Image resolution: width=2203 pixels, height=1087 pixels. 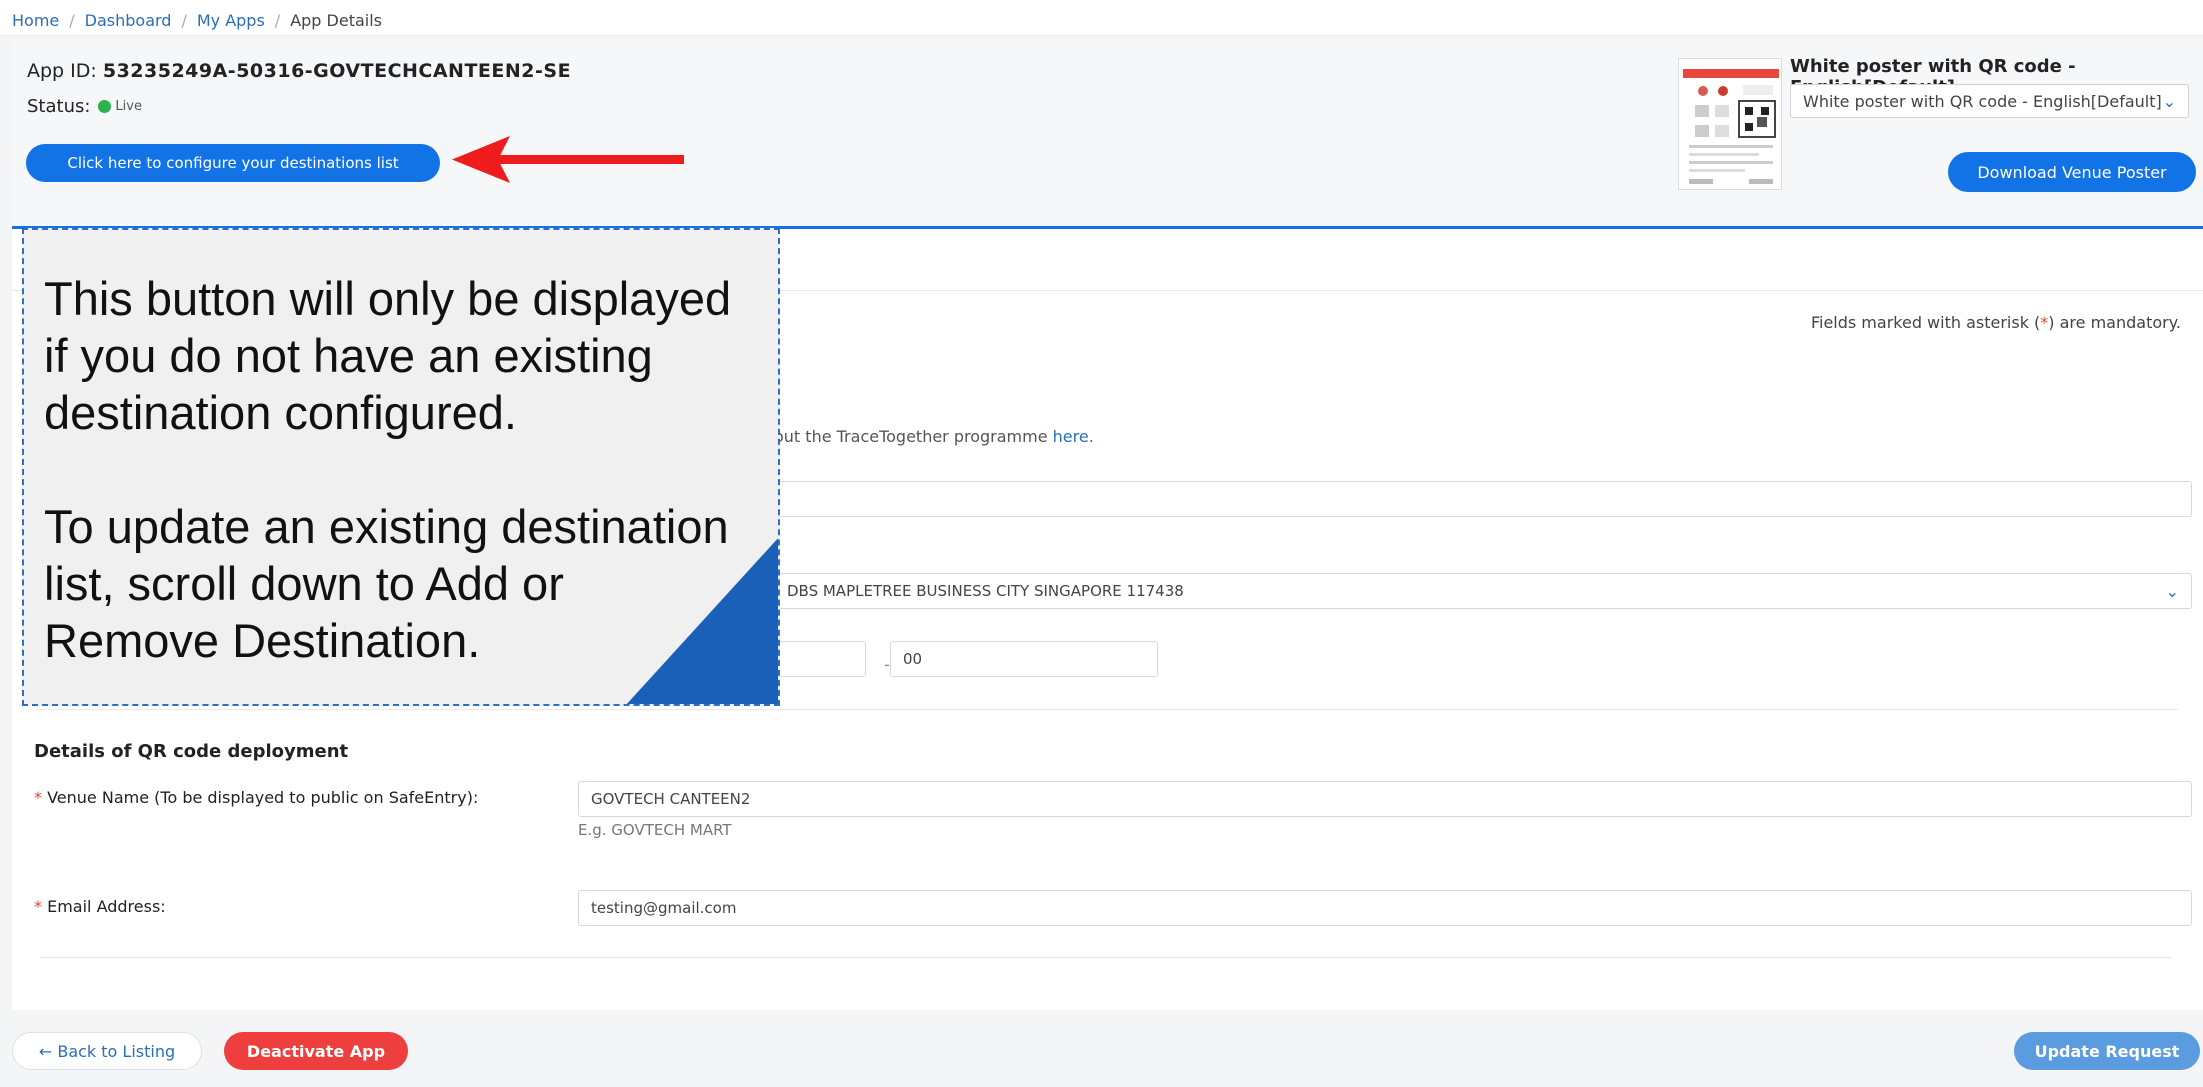 What do you see at coordinates (1073, 436) in the screenshot?
I see `tracetogether-link: here.` at bounding box center [1073, 436].